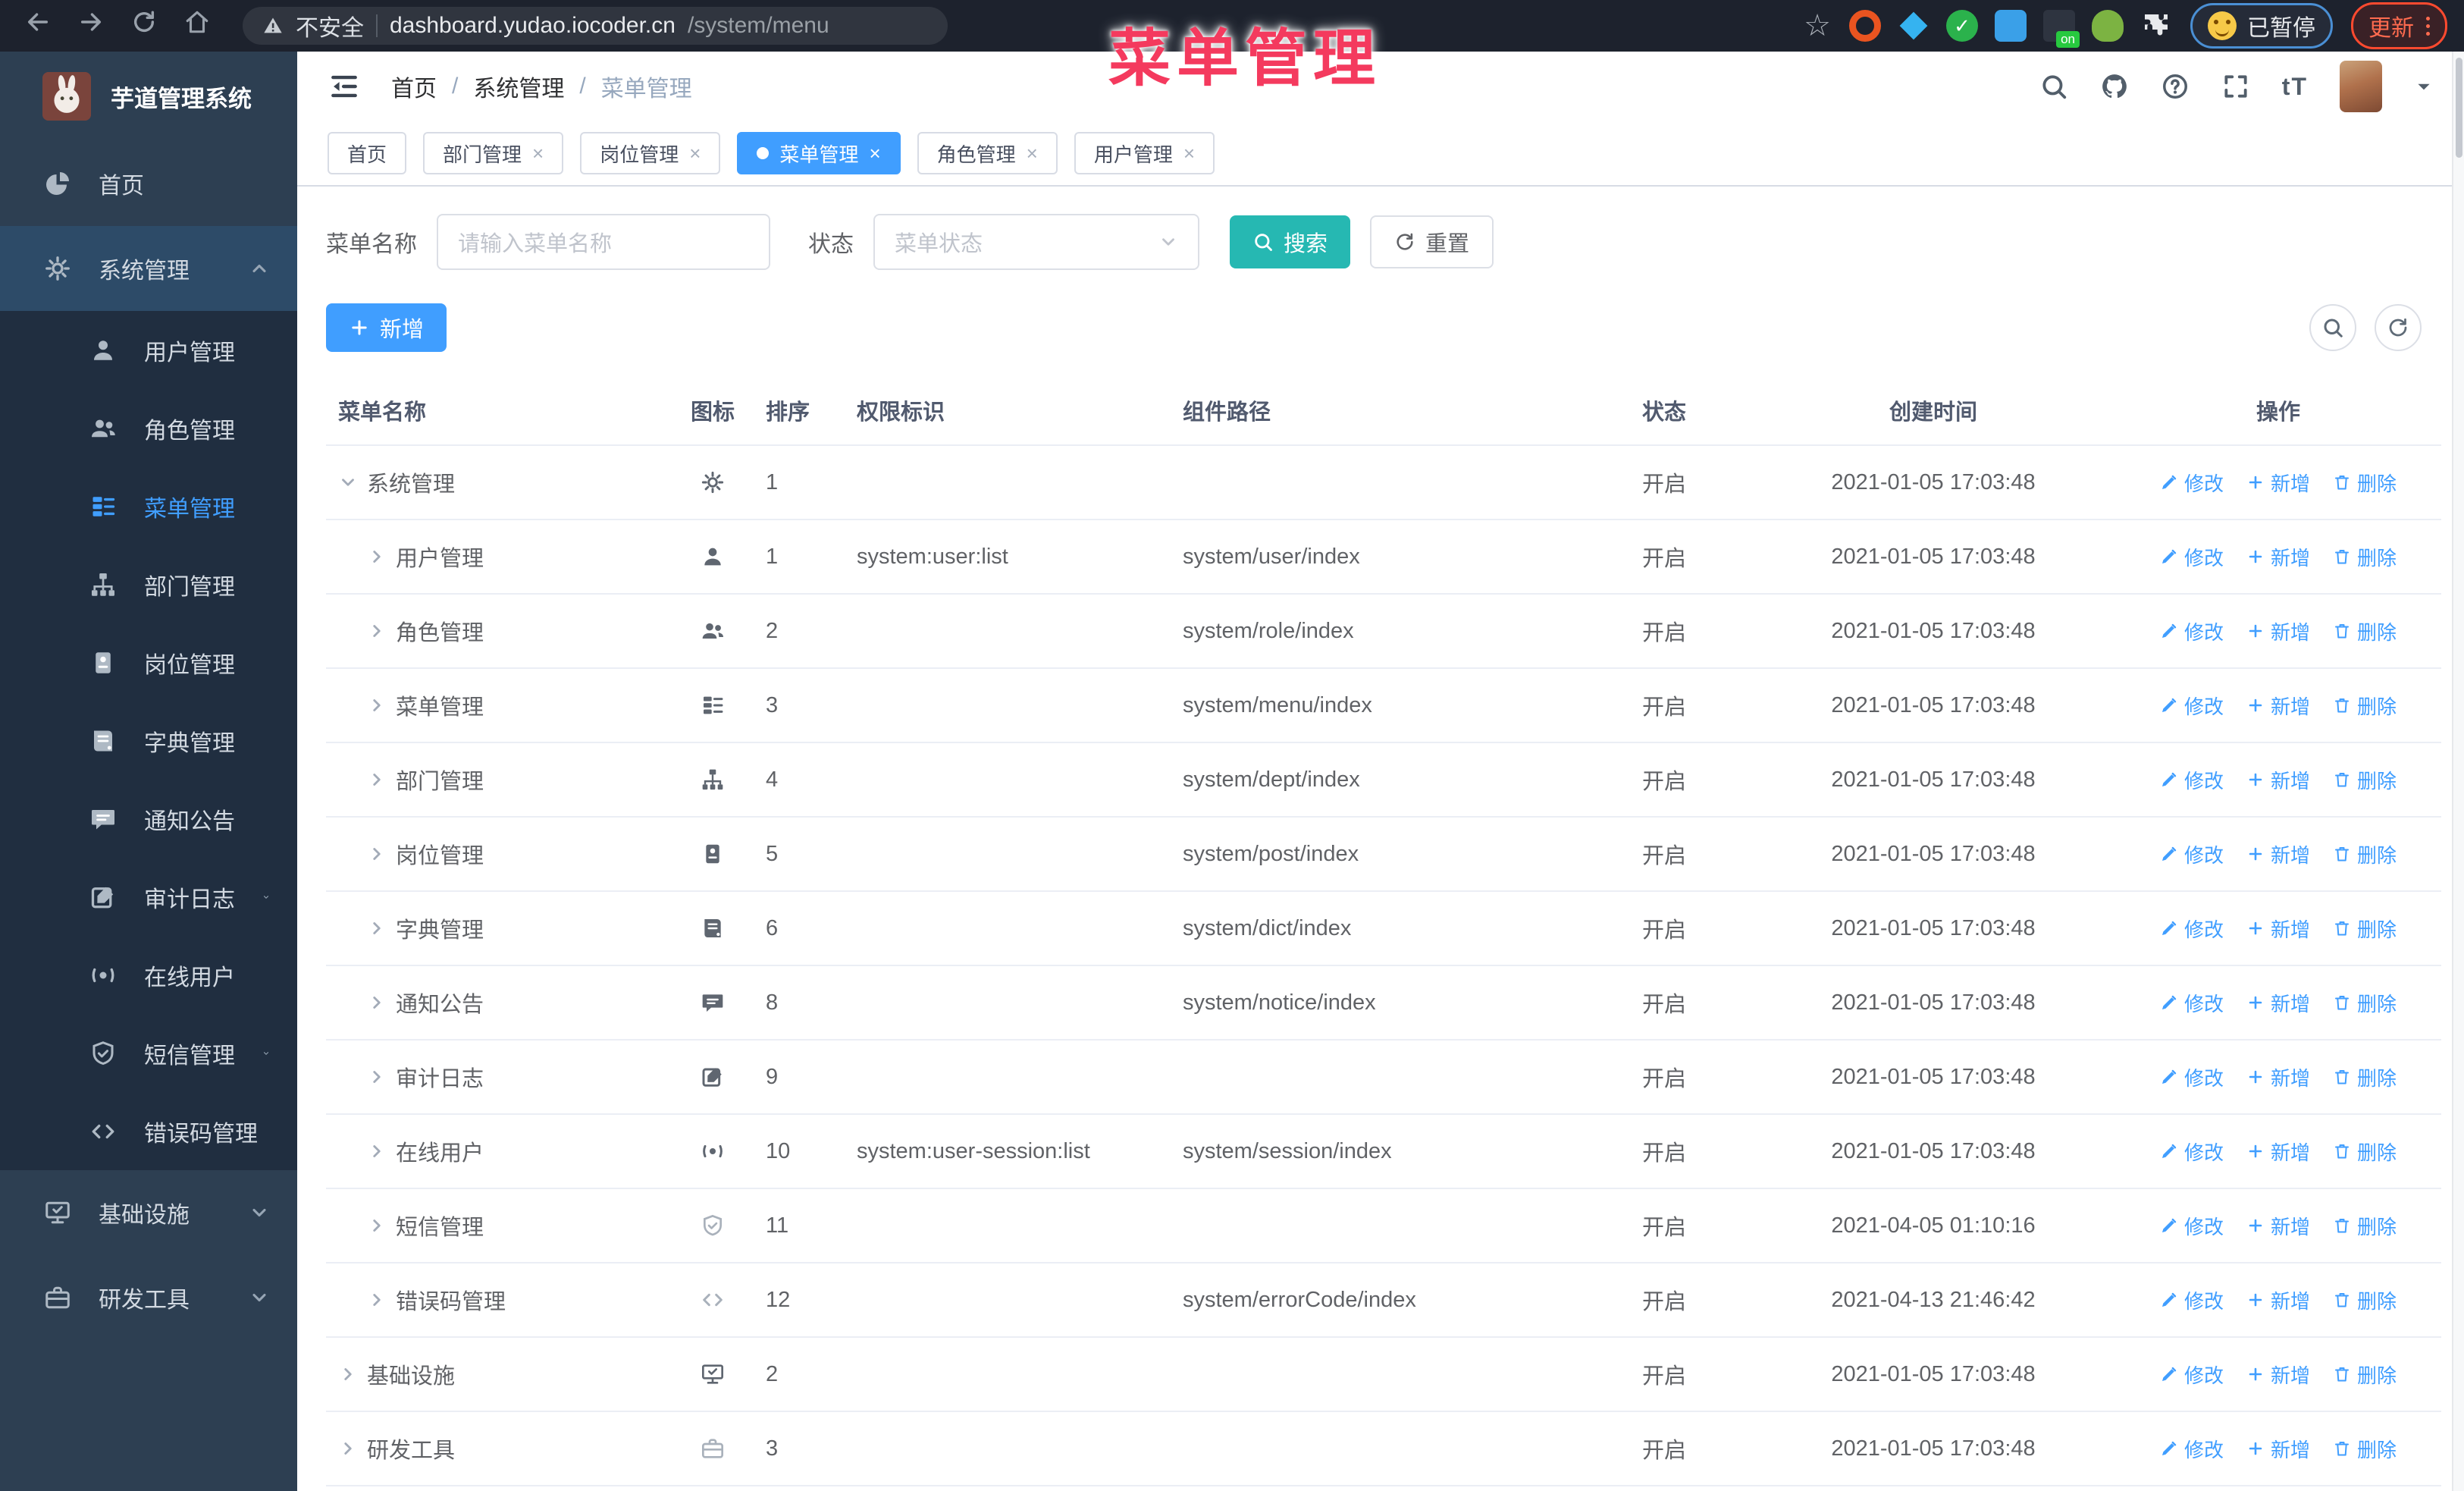  What do you see at coordinates (144, 25) in the screenshot?
I see `browser-reload-icon` at bounding box center [144, 25].